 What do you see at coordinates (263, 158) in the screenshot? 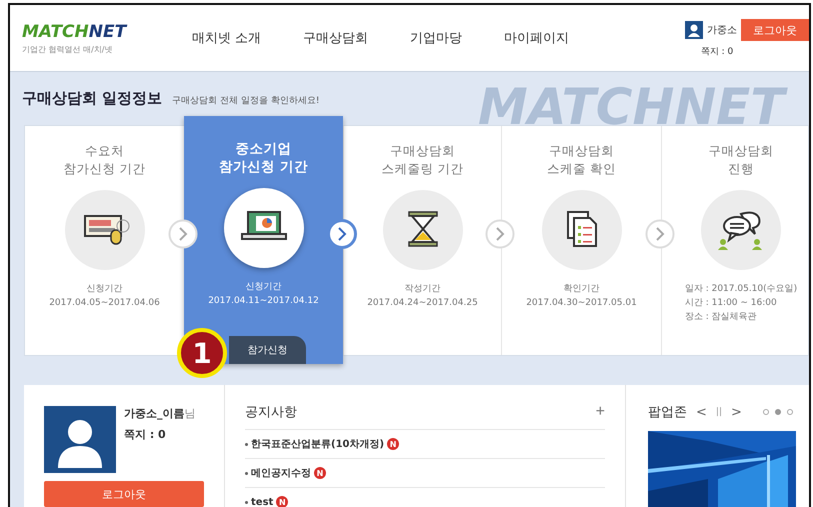
I see `step-title: 중소기업 참가신청 기간` at bounding box center [263, 158].